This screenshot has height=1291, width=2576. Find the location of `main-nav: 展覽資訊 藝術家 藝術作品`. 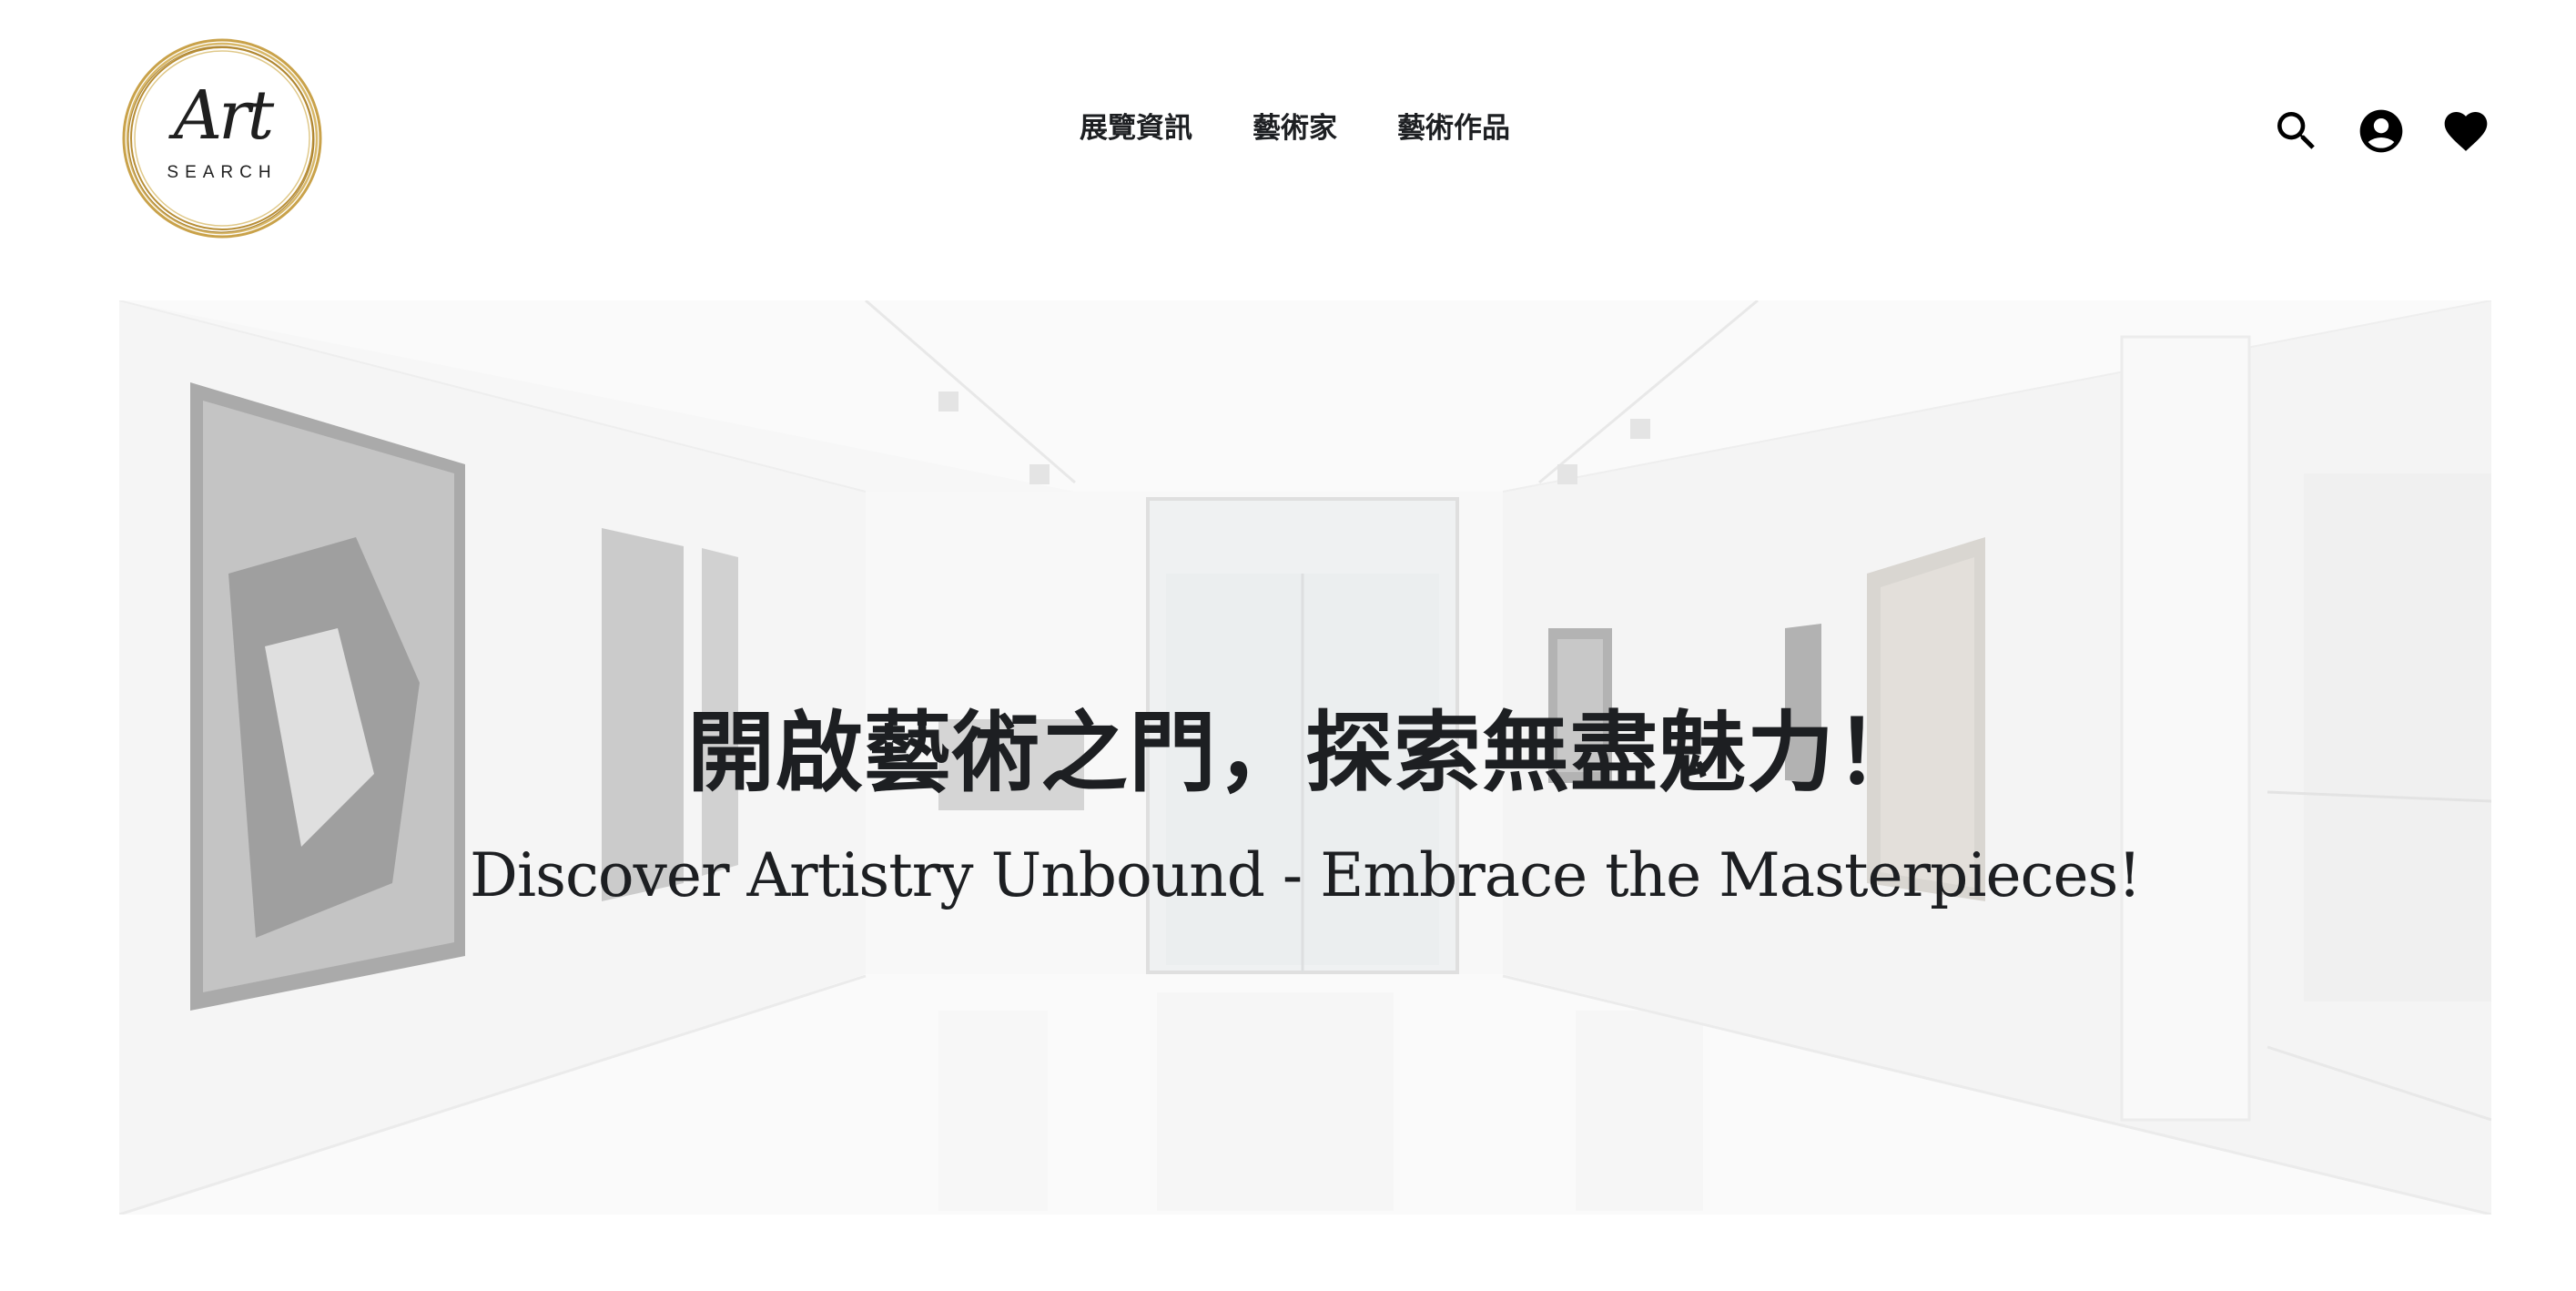

main-nav: 展覽資訊 藝術家 藝術作品 is located at coordinates (1295, 129).